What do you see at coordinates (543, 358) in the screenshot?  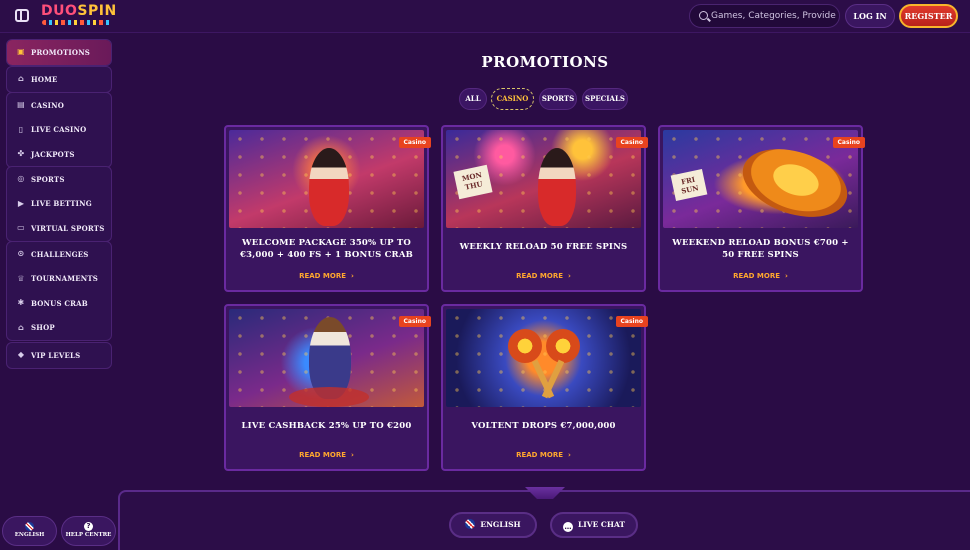 I see `promo-image-maracas` at bounding box center [543, 358].